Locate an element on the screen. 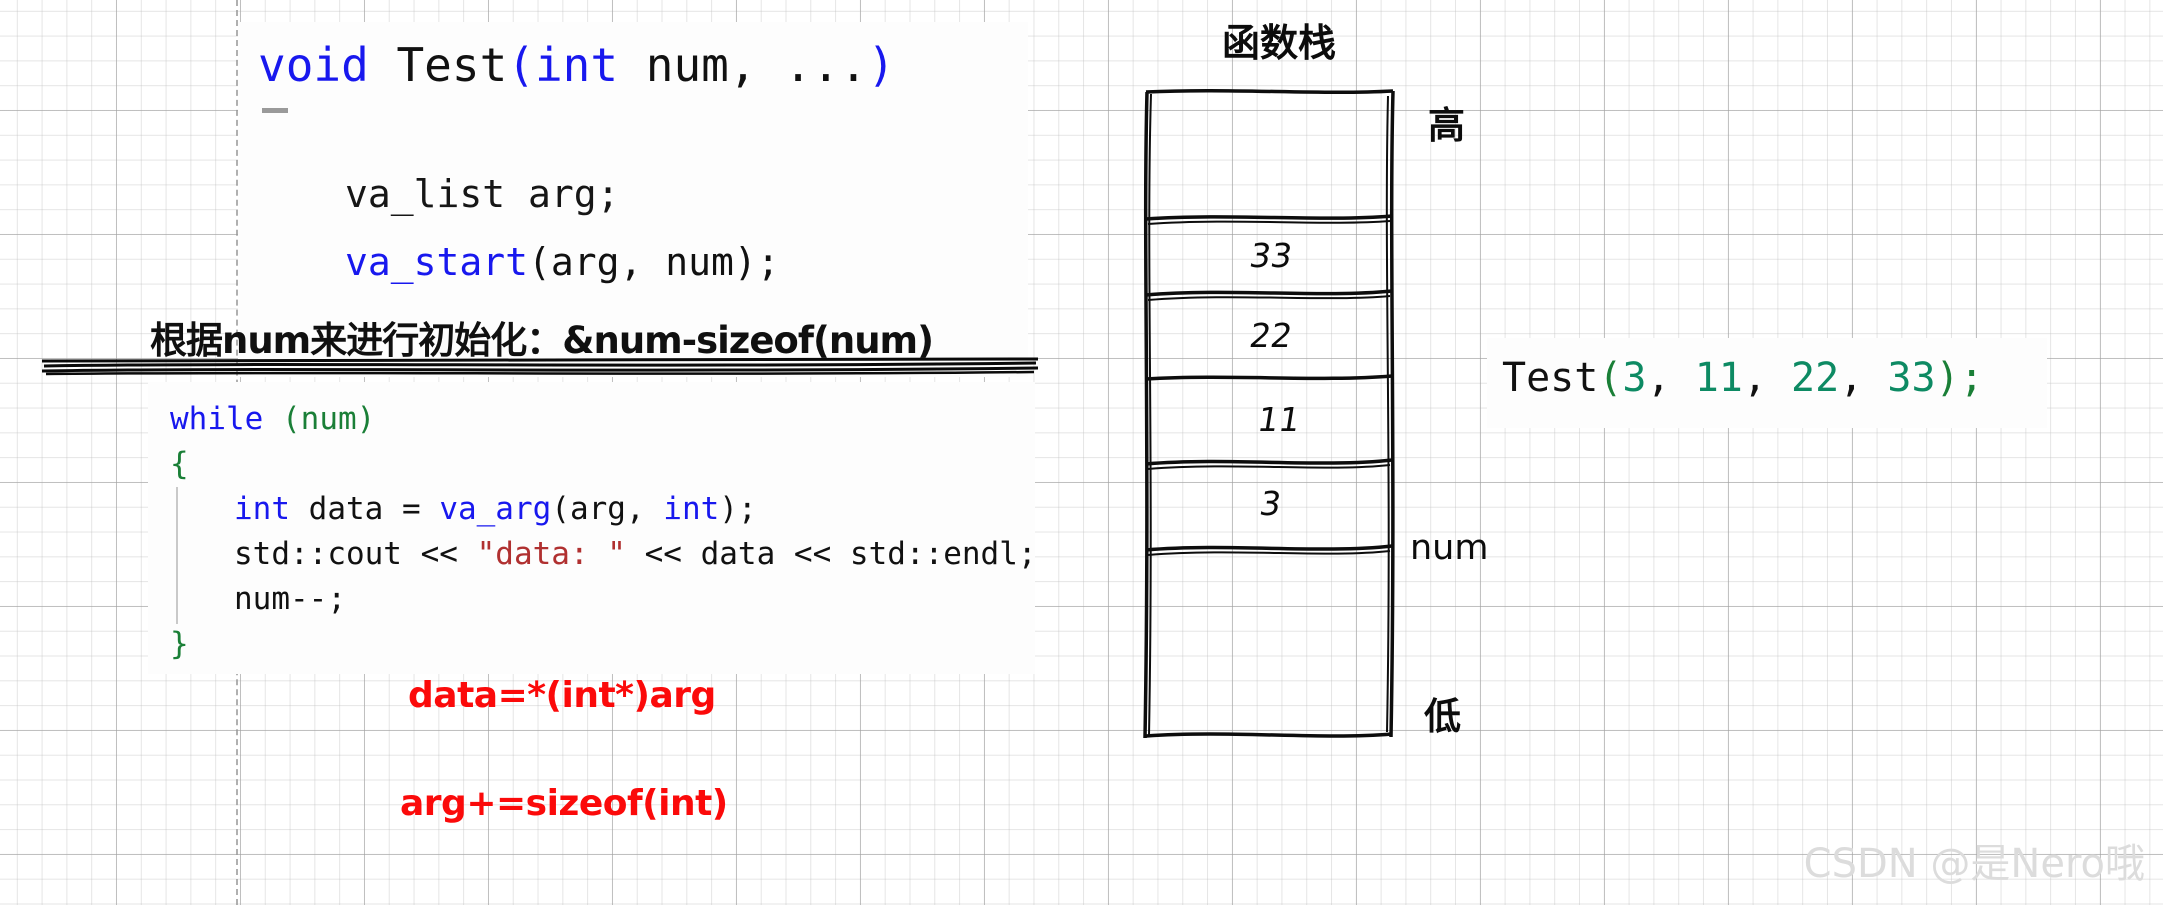 This screenshot has width=2163, height=905. call-arg-1: 11 is located at coordinates (1718, 378).